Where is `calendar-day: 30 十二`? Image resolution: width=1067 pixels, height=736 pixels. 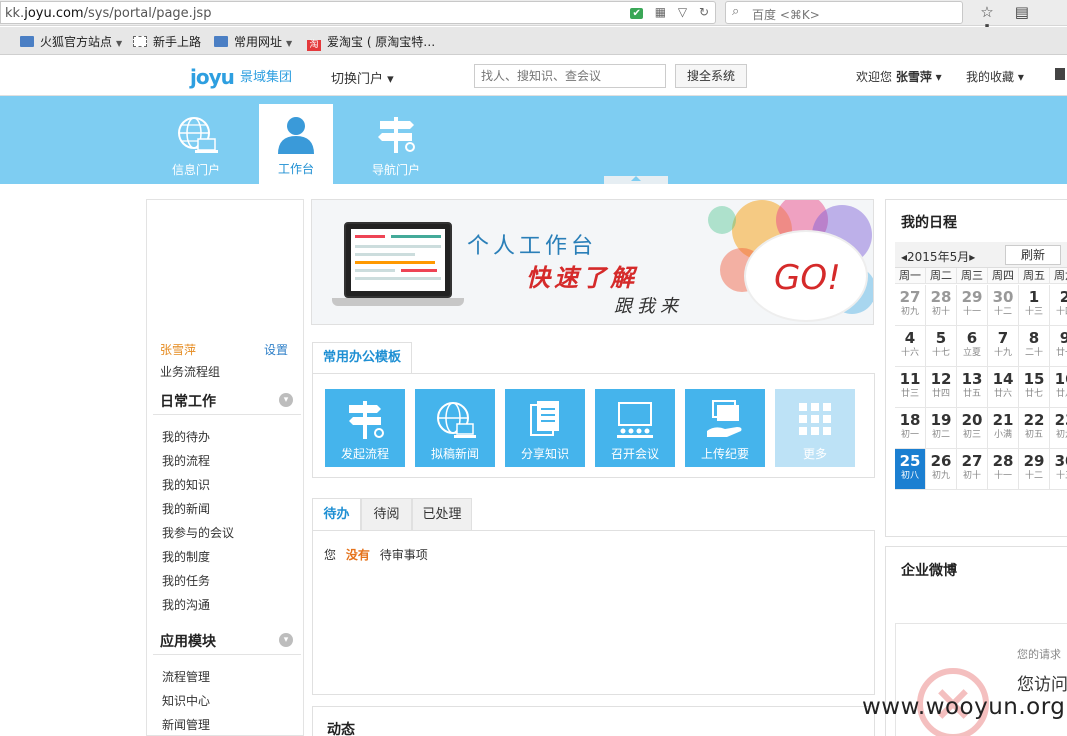
calendar-day: 30 十二 is located at coordinates (1003, 305).